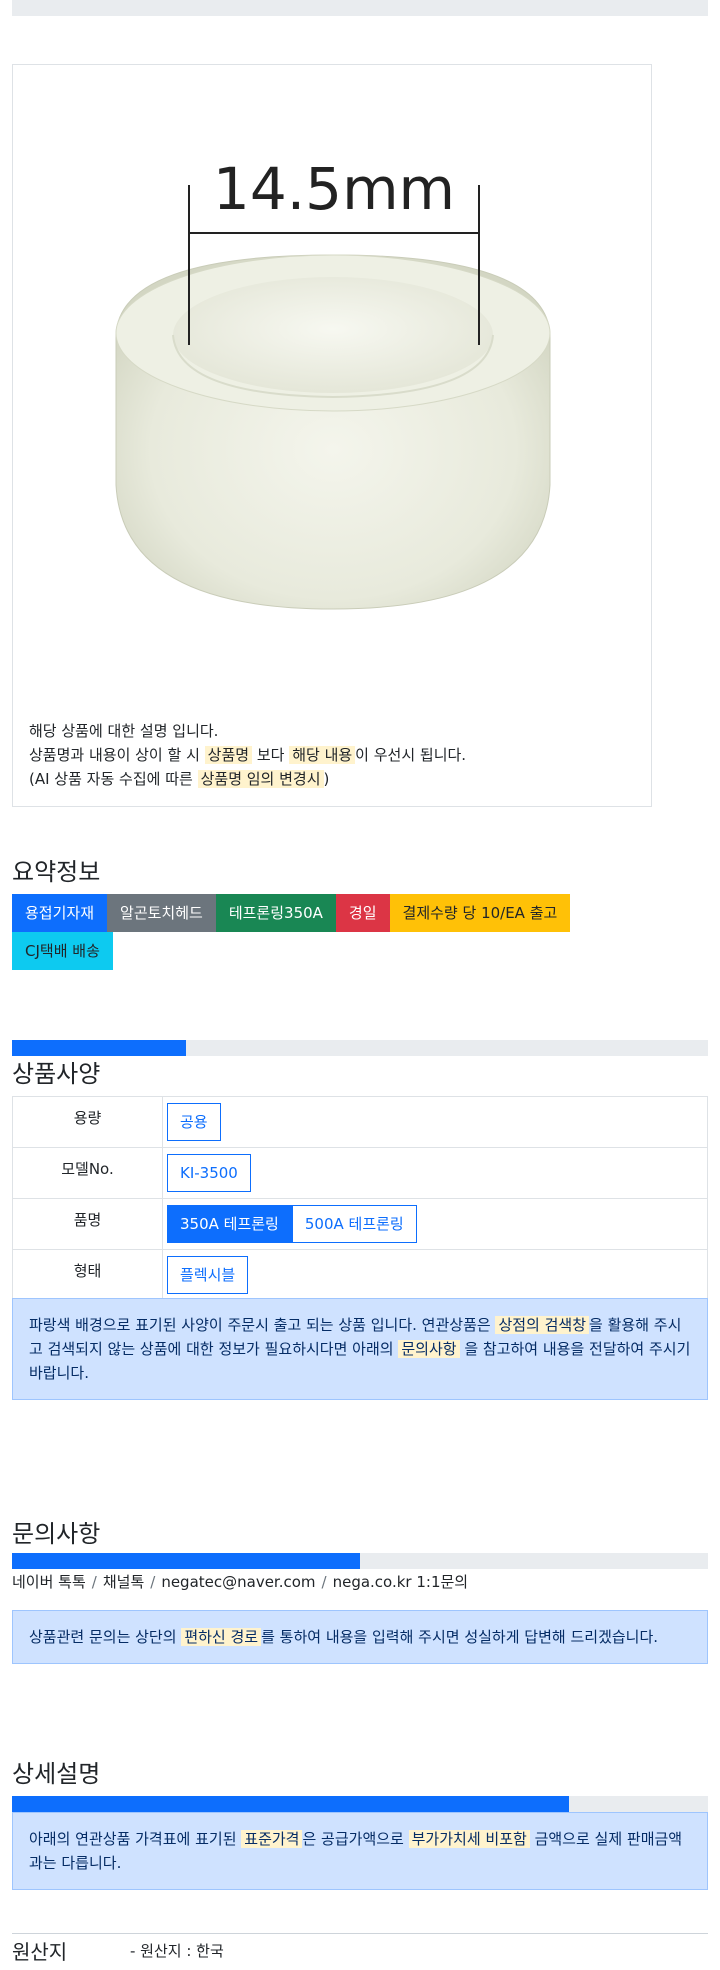 The image size is (720, 1970). I want to click on spec-key: 형태, so click(87, 1275).